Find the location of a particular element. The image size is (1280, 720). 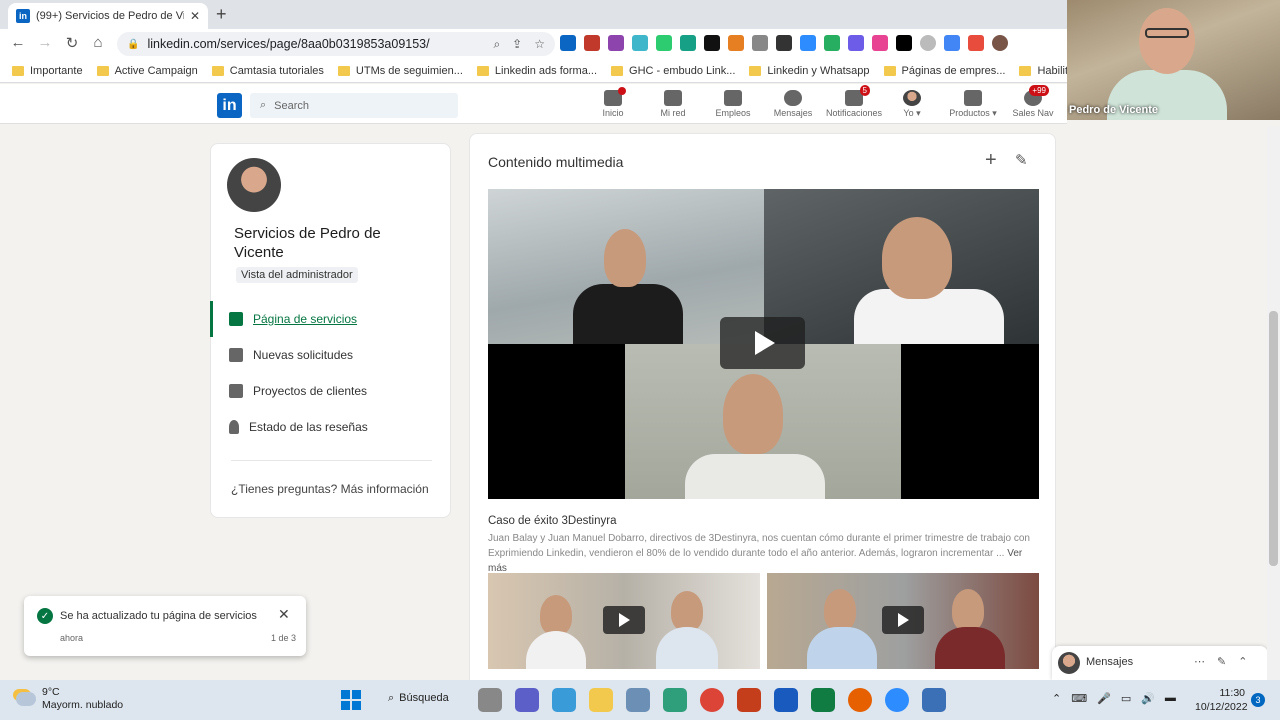

back-icon: ← is located at coordinates (18, 42).